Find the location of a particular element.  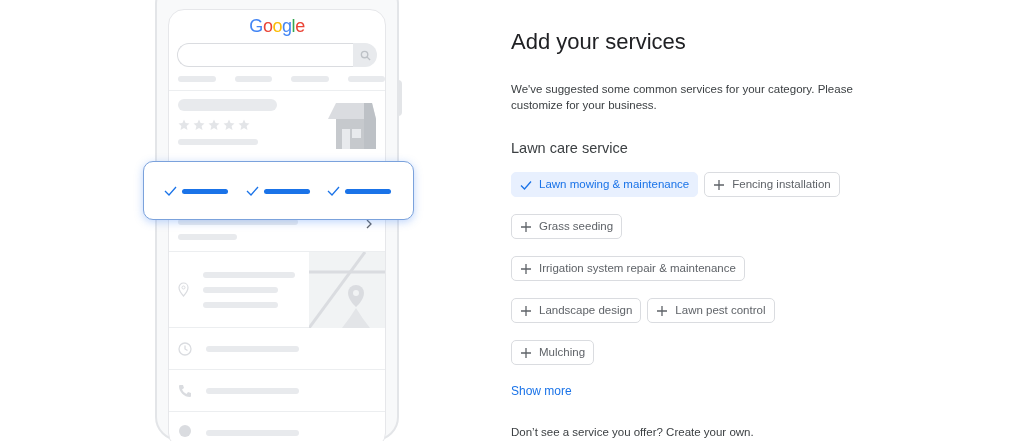

location-pin-icon is located at coordinates (183, 289).